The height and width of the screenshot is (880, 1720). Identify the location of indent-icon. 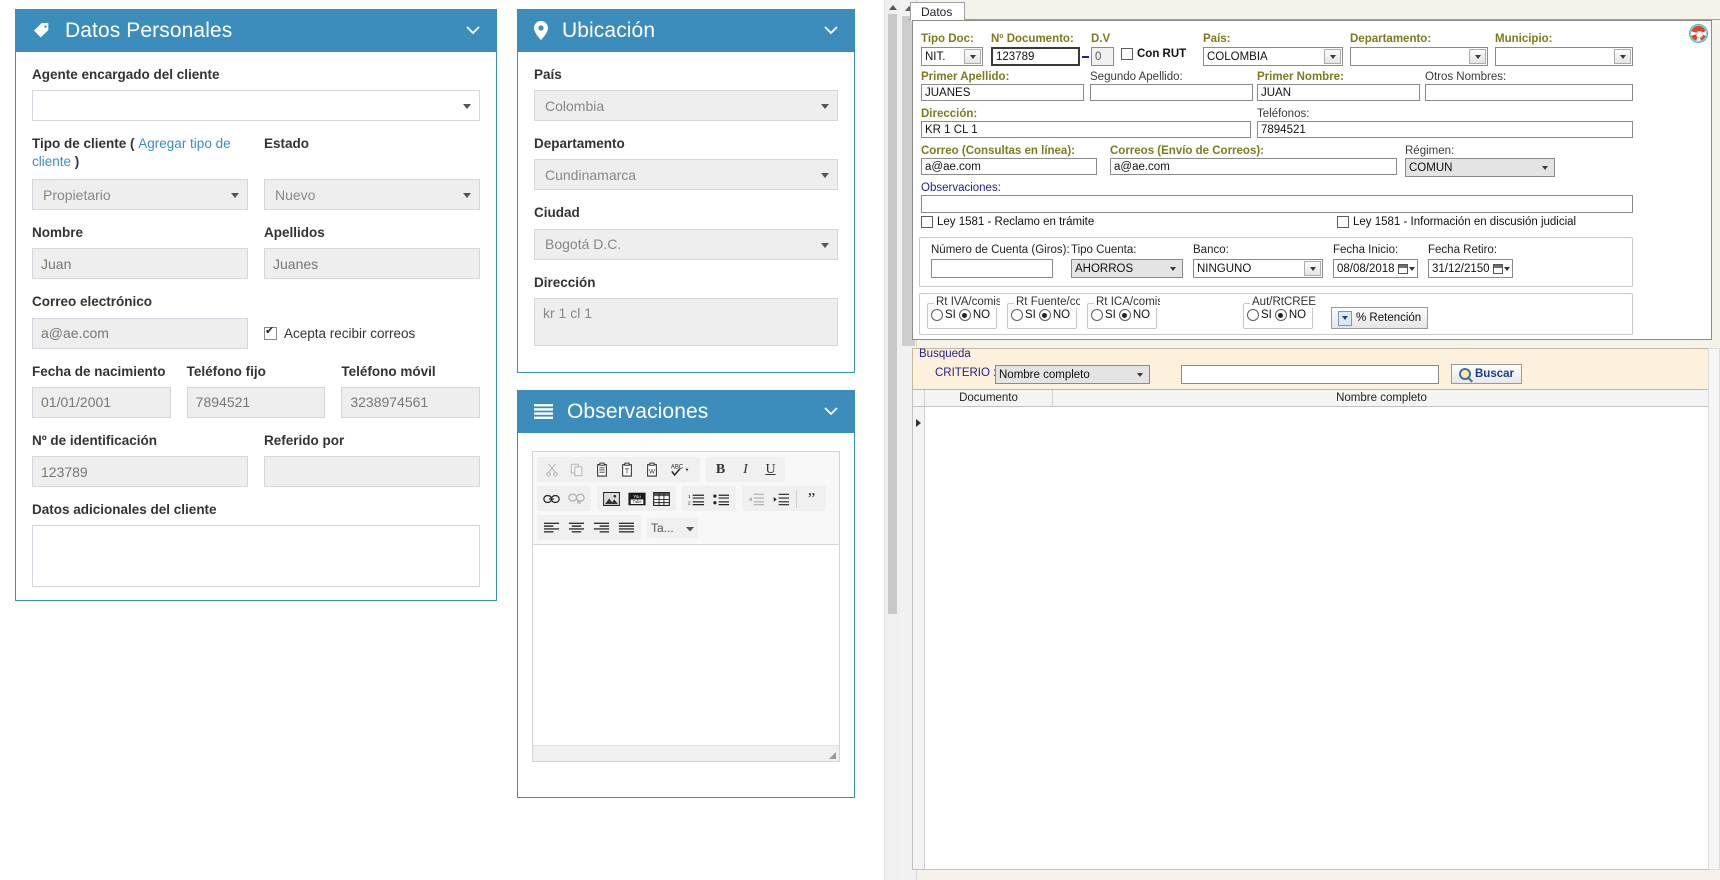
(781, 498).